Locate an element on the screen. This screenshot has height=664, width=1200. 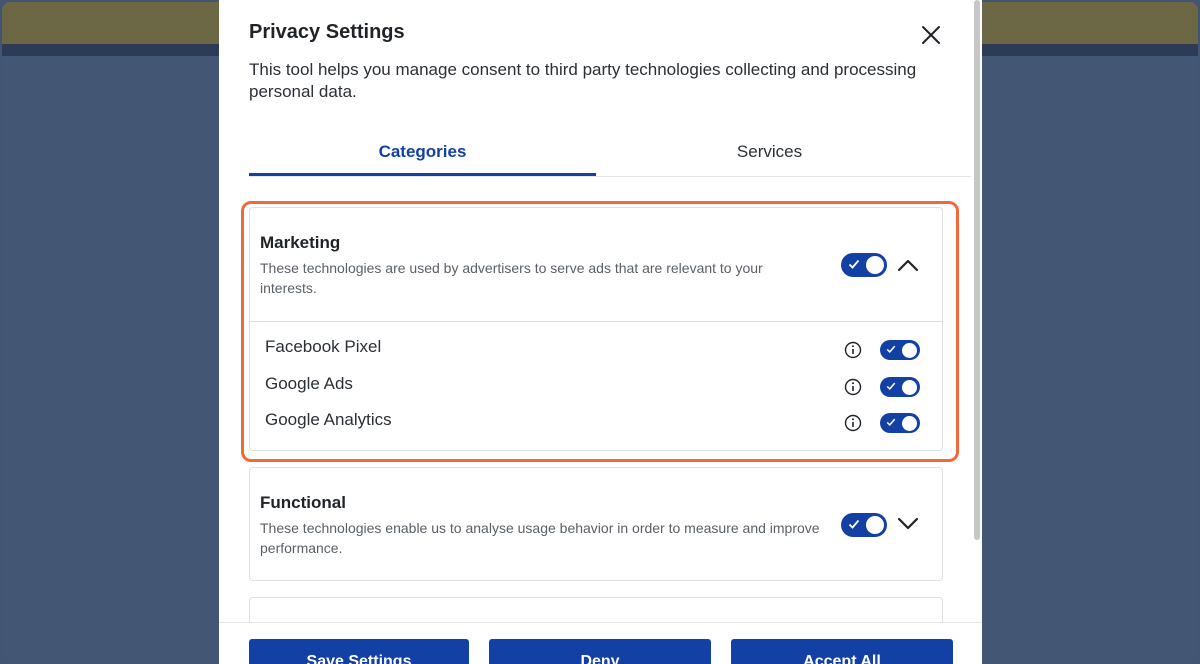
dialog-footer: Save Settings Deny Accept All is located at coordinates (600, 643).